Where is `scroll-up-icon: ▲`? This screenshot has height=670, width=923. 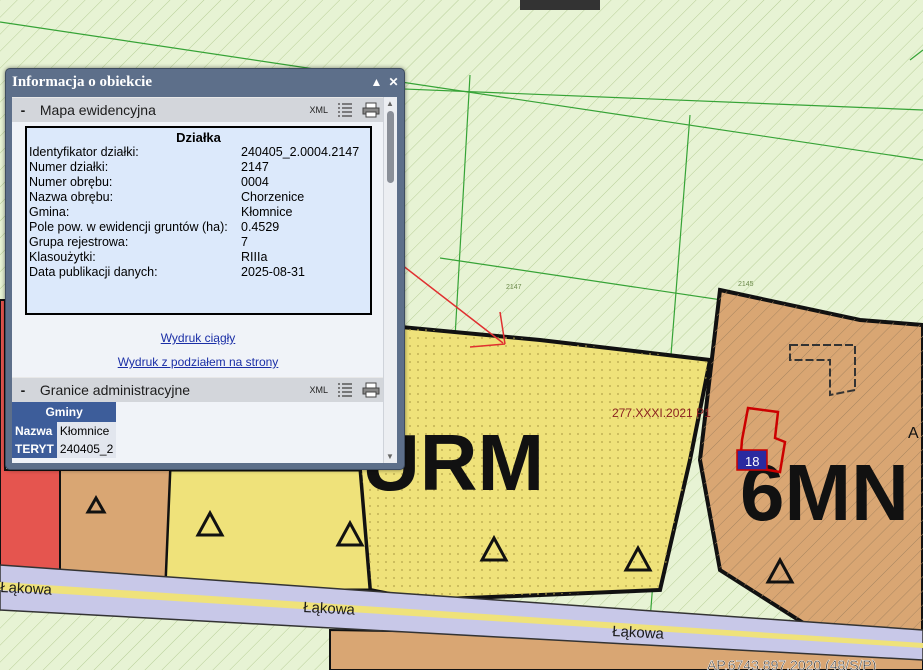
scroll-up-icon: ▲ is located at coordinates (390, 103).